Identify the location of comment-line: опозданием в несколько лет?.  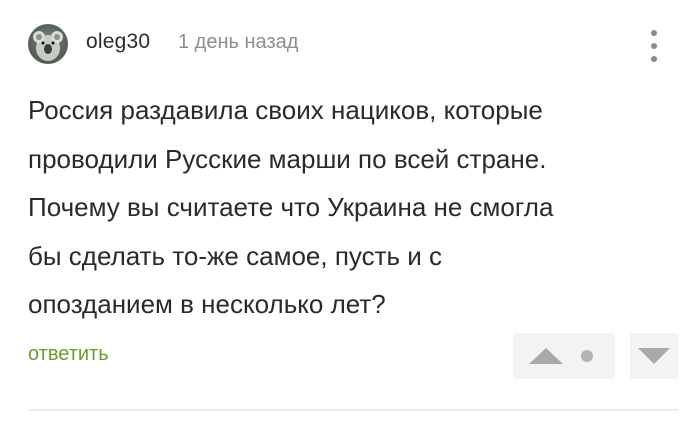
(207, 304).